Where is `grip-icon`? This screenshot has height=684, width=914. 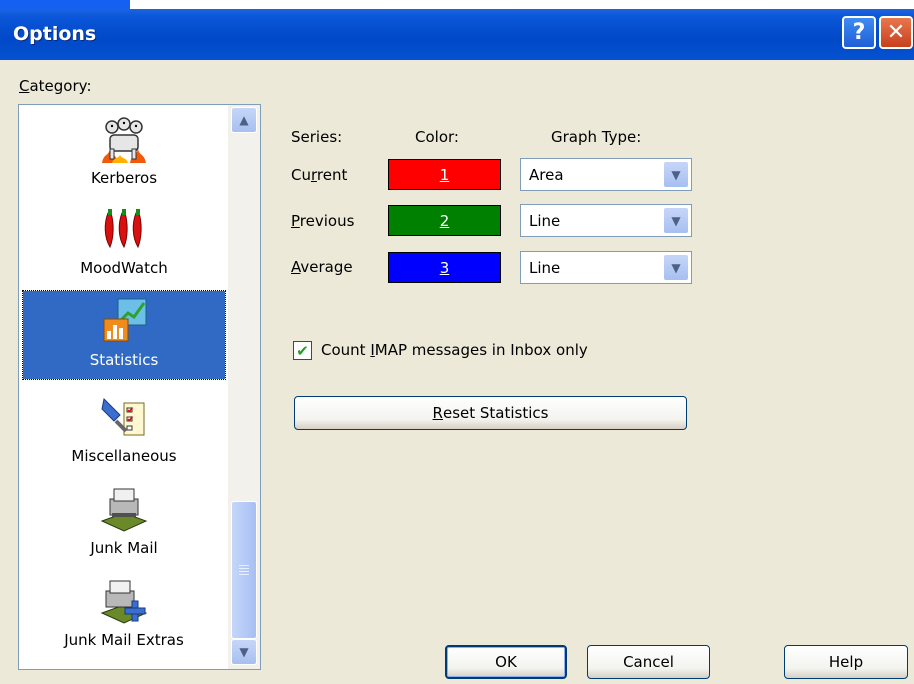
grip-icon is located at coordinates (244, 570).